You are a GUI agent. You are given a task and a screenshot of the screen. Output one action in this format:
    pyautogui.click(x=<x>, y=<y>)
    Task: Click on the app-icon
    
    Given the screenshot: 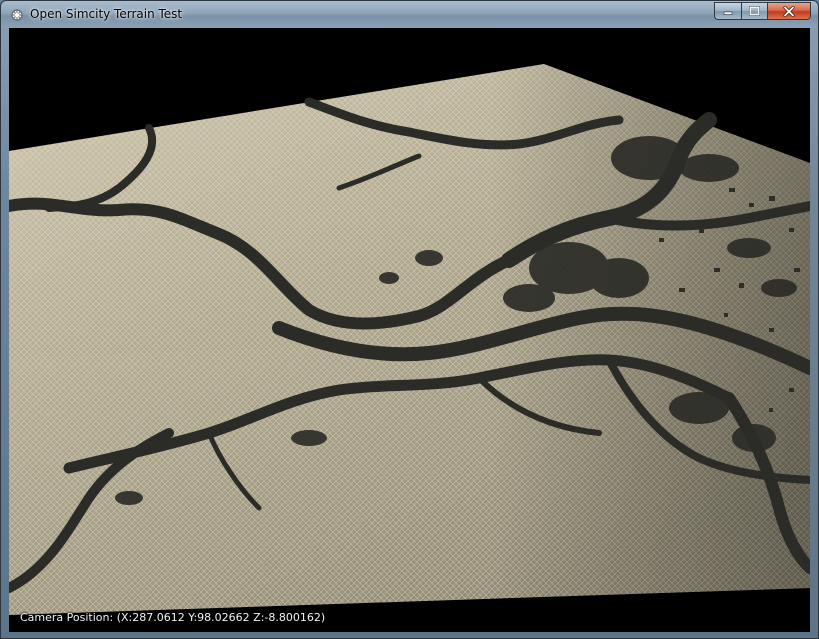 What is the action you would take?
    pyautogui.click(x=17, y=14)
    